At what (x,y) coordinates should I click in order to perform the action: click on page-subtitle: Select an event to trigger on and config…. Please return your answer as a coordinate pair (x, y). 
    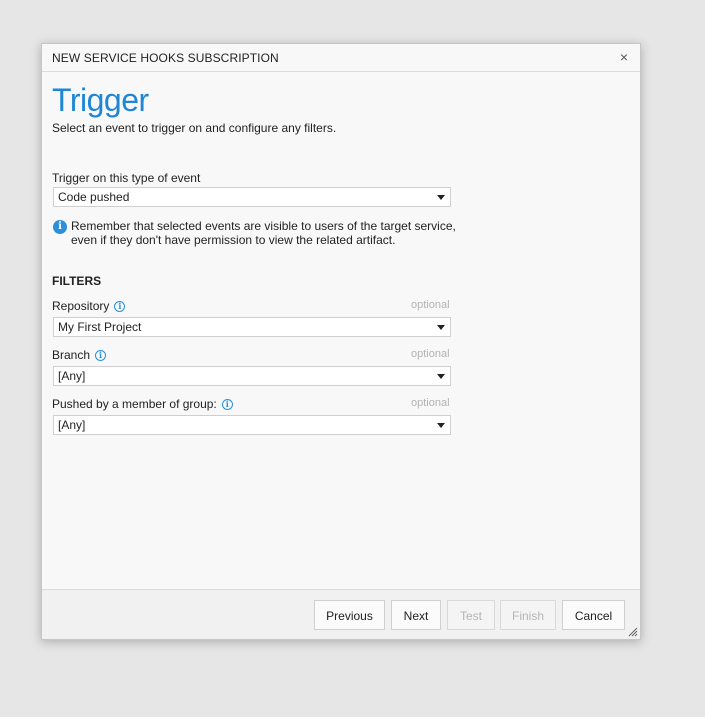
    Looking at the image, I should click on (194, 128).